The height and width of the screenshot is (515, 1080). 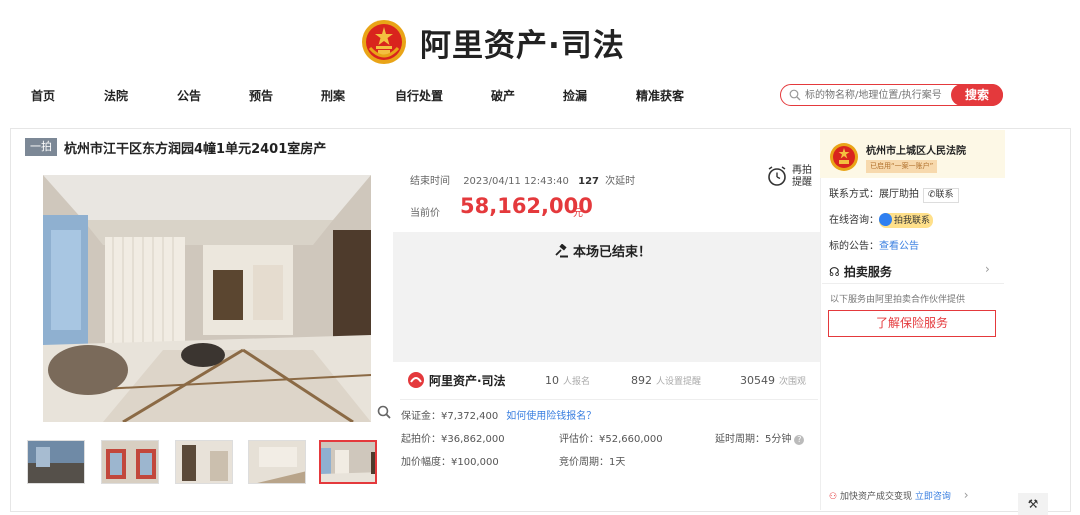 What do you see at coordinates (333, 95) in the screenshot?
I see `nav-criminal: 刑案` at bounding box center [333, 95].